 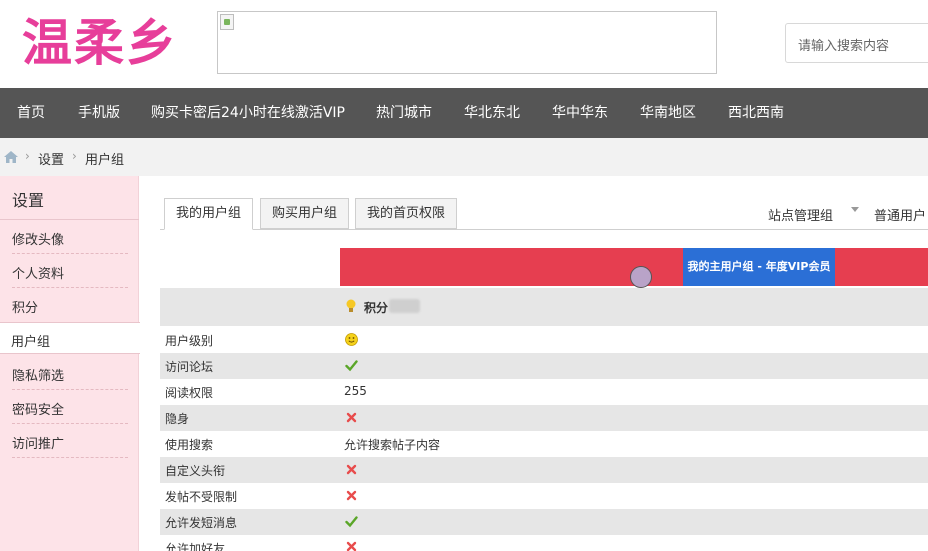 What do you see at coordinates (404, 306) in the screenshot?
I see `score-value-redacted` at bounding box center [404, 306].